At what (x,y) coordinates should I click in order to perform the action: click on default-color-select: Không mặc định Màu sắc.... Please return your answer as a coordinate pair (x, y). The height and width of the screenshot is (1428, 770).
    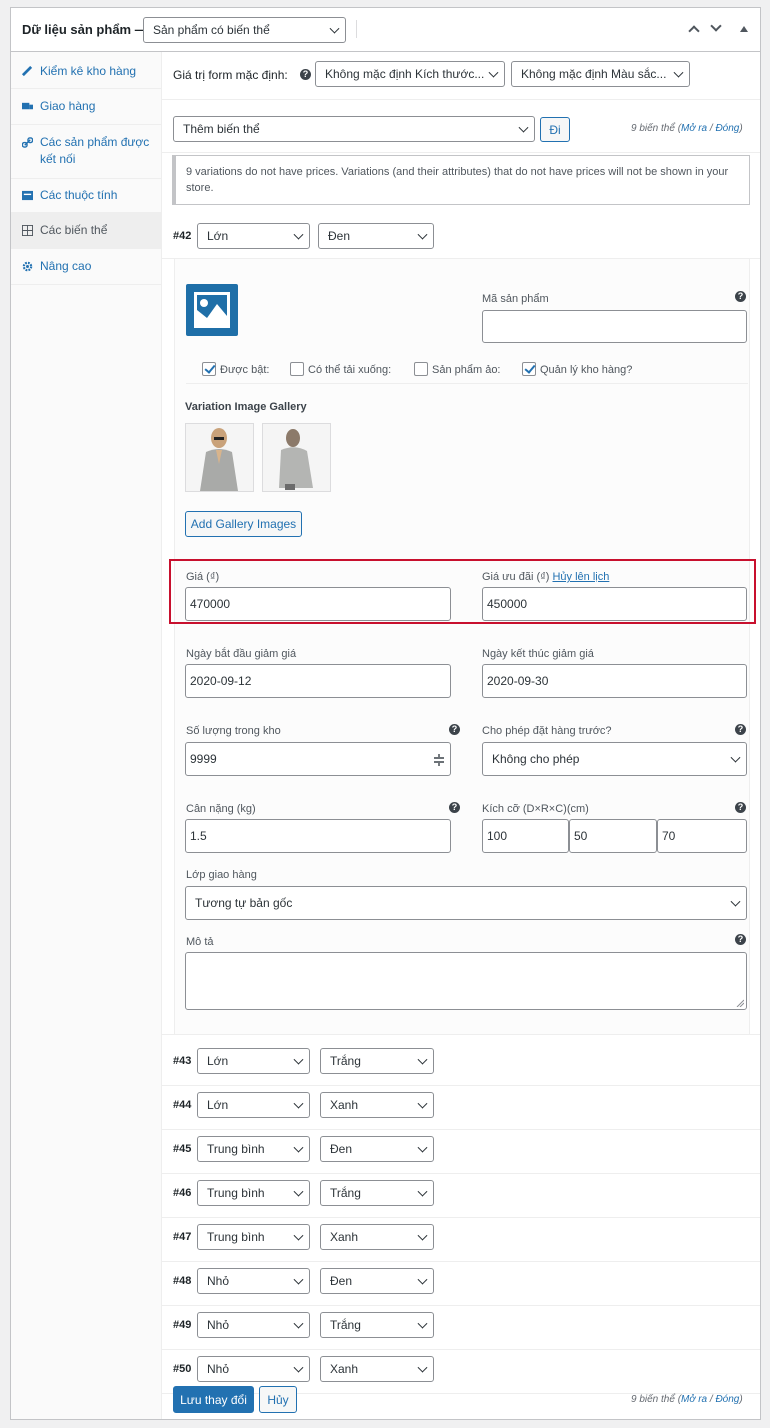
    Looking at the image, I should click on (600, 74).